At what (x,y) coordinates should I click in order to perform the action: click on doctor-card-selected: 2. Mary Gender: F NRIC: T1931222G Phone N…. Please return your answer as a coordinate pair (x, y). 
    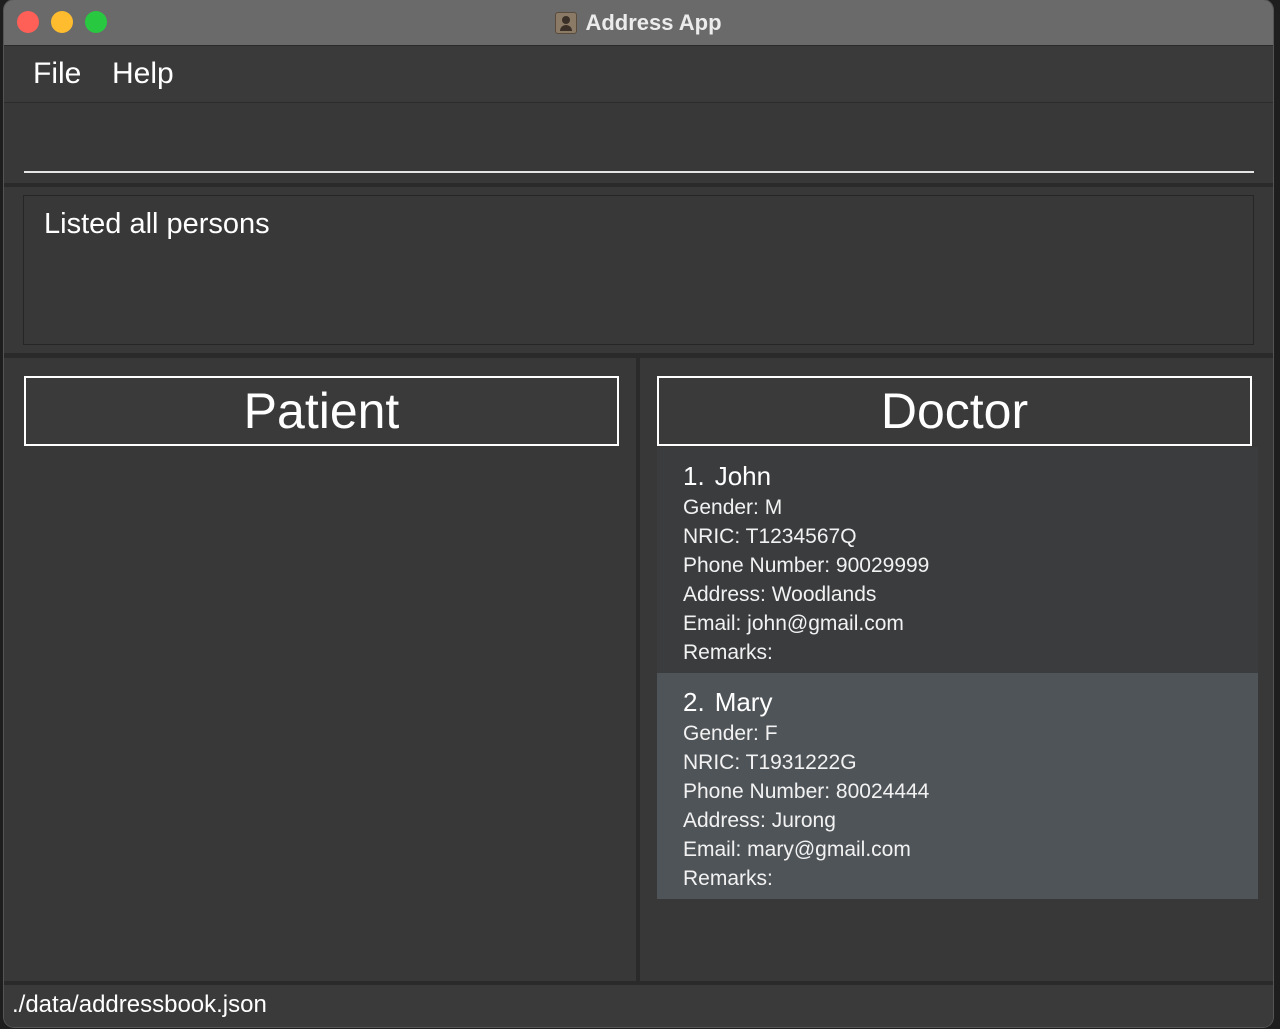
    Looking at the image, I should click on (957, 786).